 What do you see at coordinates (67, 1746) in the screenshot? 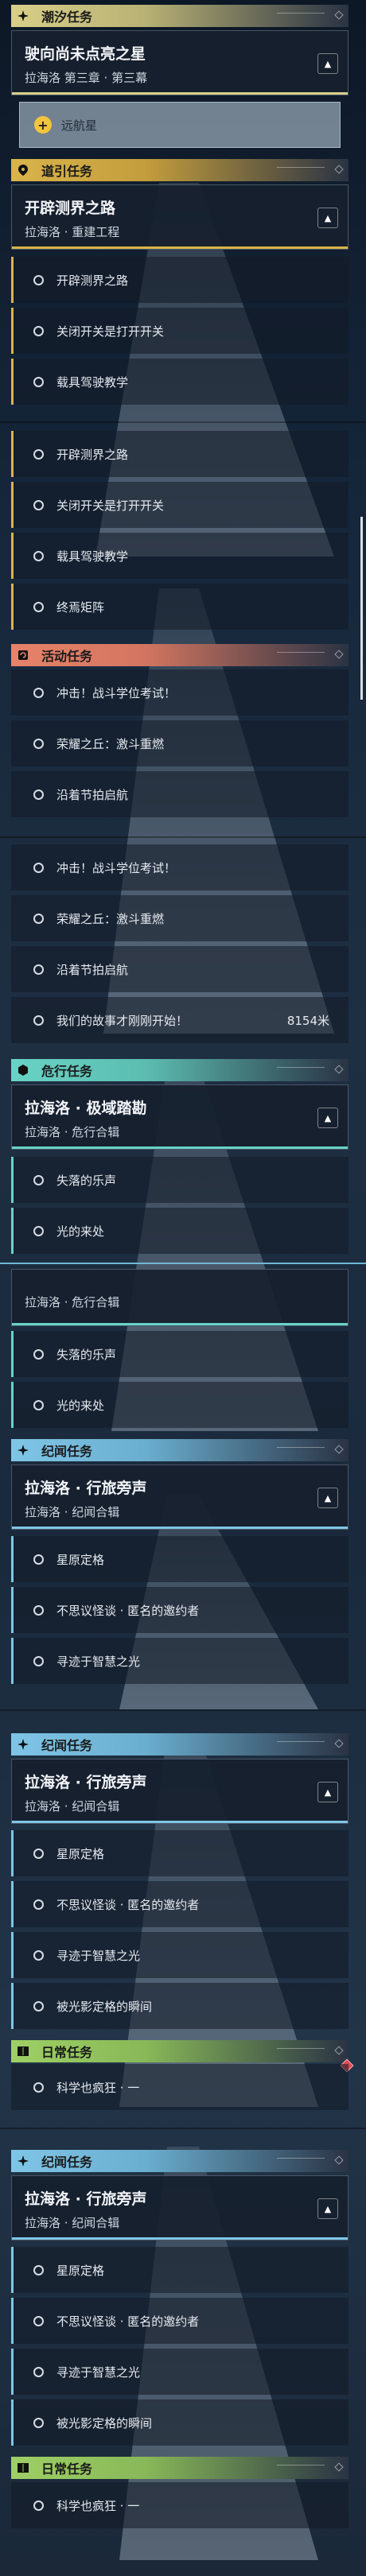
I see `section-title: 纪闻任务` at bounding box center [67, 1746].